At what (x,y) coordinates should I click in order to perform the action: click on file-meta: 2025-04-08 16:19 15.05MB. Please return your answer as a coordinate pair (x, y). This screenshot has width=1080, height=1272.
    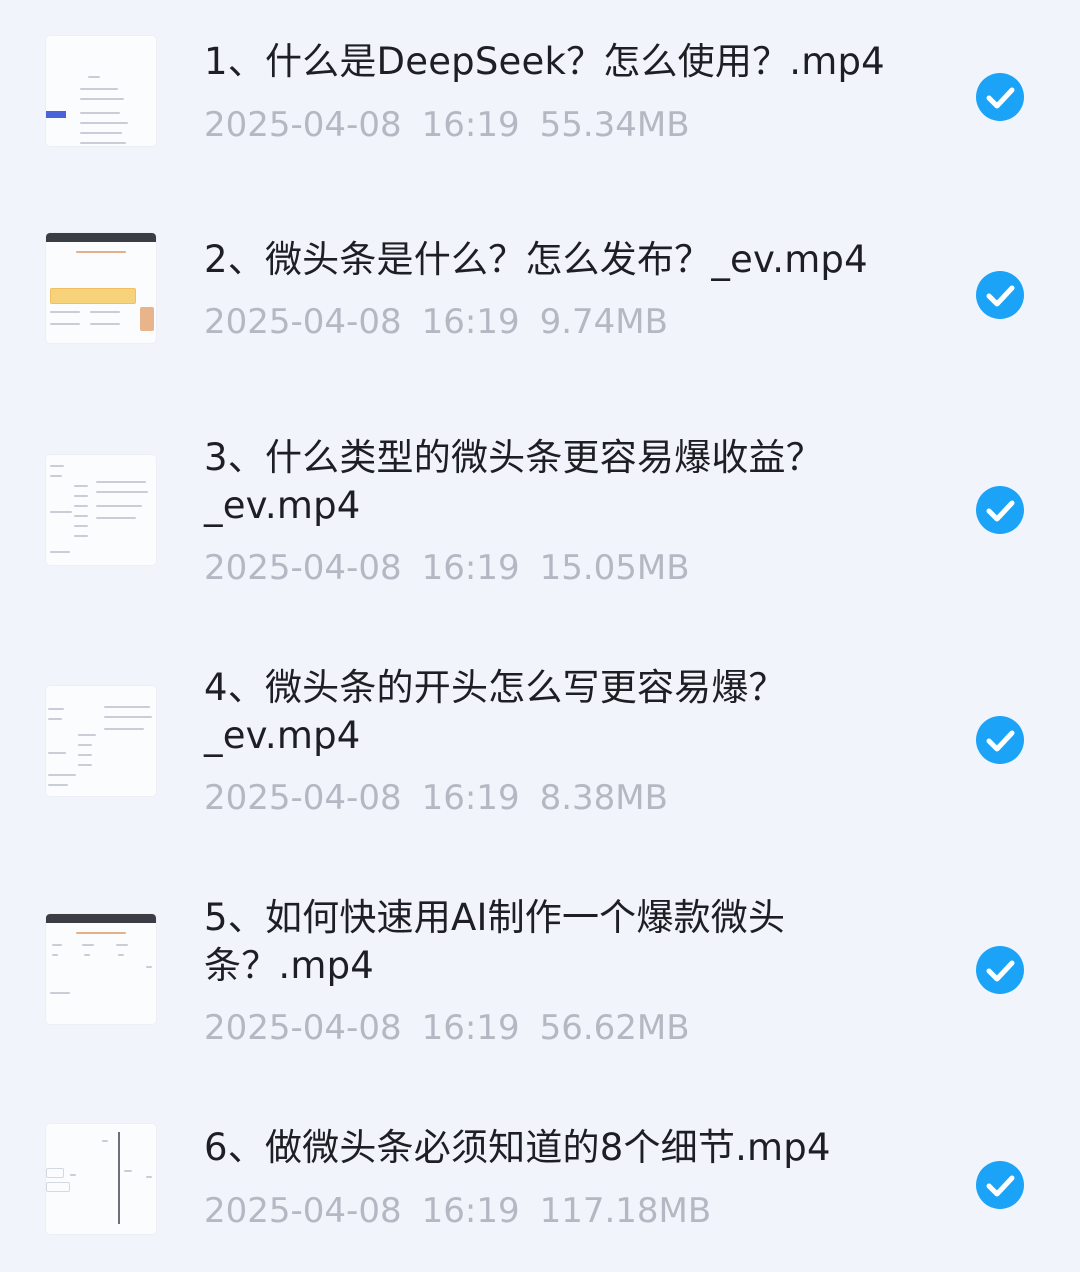
    Looking at the image, I should click on (457, 568).